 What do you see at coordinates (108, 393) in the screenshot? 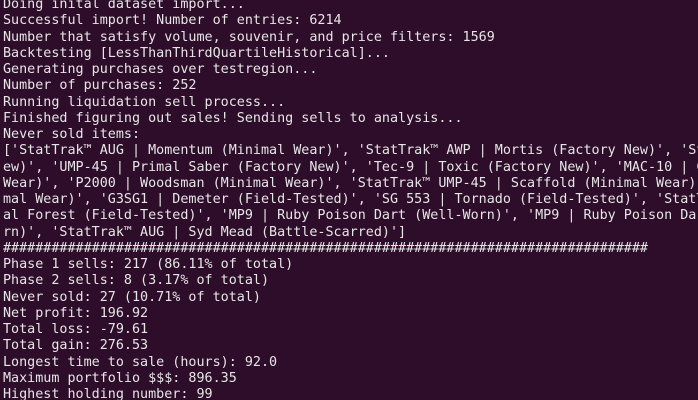
I see `output-line-highest-holding: Highest holding number: 99` at bounding box center [108, 393].